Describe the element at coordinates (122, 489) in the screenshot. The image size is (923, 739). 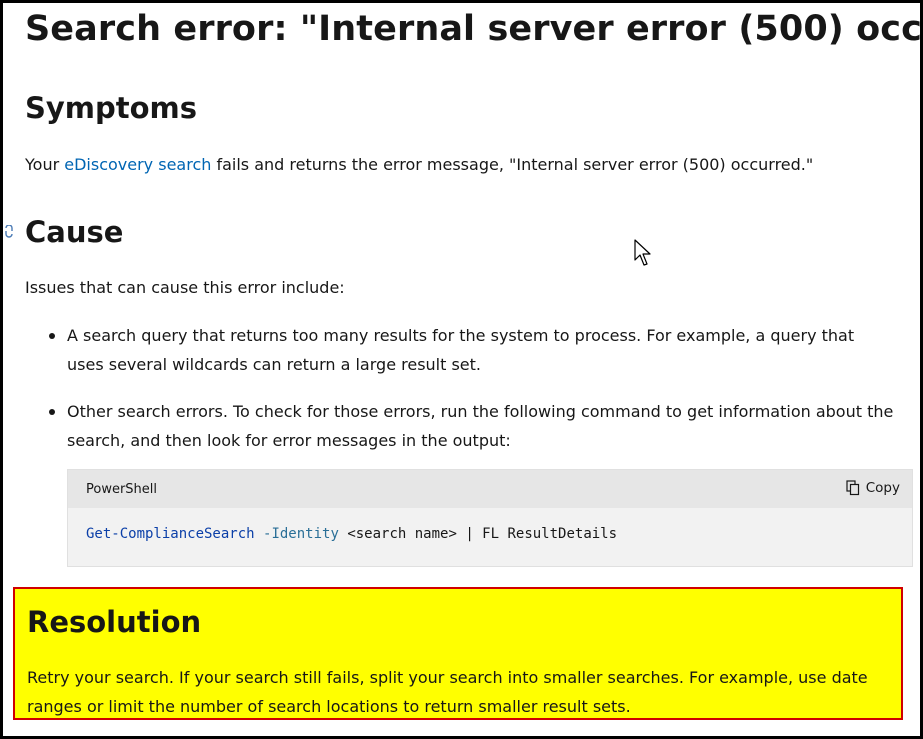
I see `code-language-label: PowerShell` at that location.